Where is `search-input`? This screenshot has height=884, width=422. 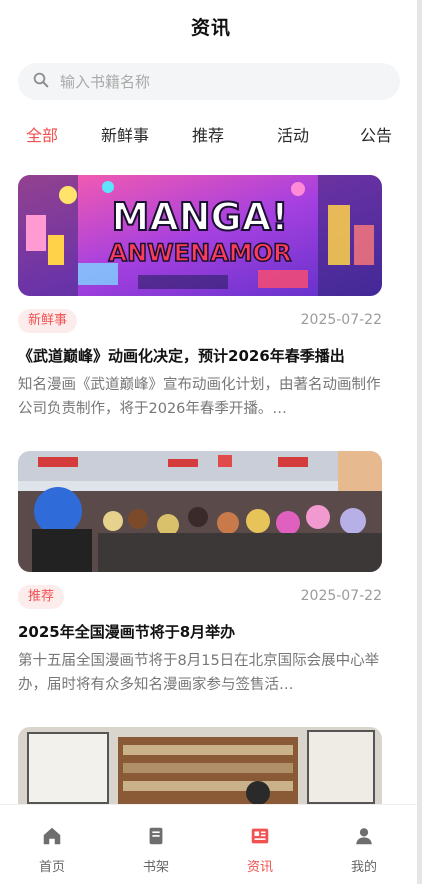
search-input is located at coordinates (210, 81).